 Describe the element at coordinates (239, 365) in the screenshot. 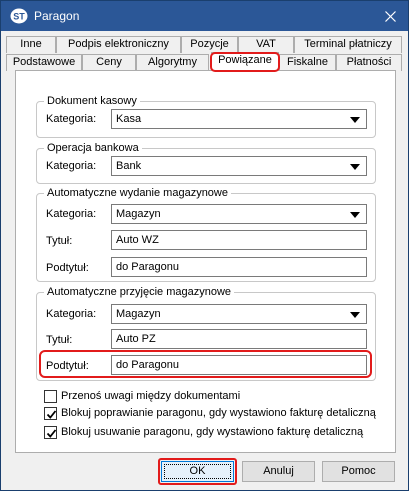

I see `podtytul-przyjecie-input: do Paragonu` at that location.